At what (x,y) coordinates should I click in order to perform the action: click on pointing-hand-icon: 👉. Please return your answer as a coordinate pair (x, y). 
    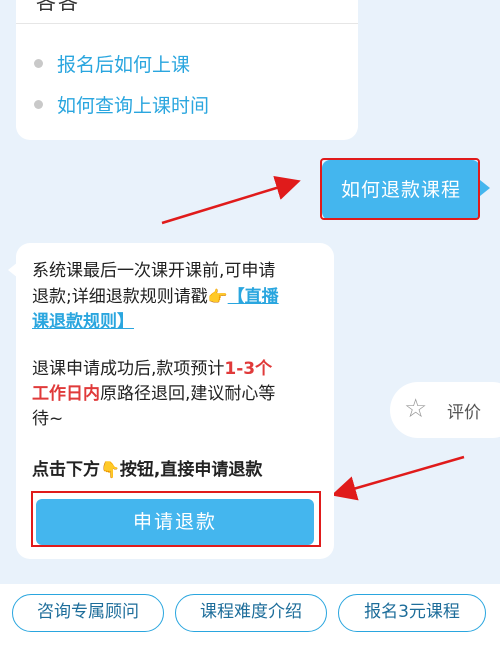
    Looking at the image, I should click on (217, 296).